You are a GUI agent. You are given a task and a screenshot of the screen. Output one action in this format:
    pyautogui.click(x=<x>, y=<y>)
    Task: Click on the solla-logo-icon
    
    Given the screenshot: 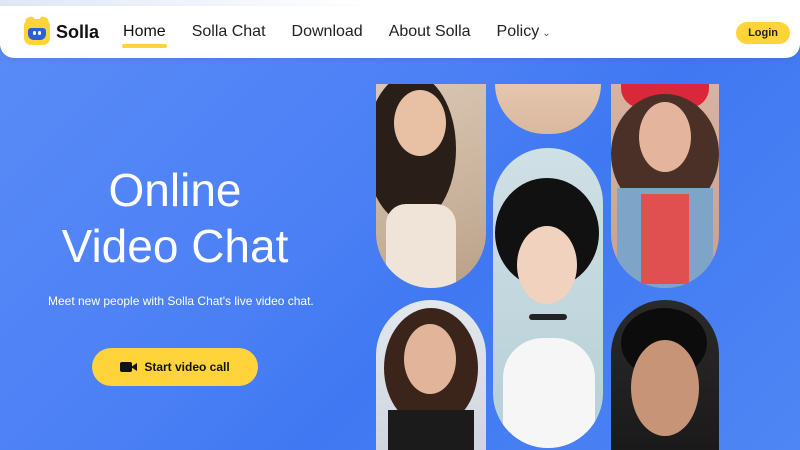 What is the action you would take?
    pyautogui.click(x=37, y=30)
    